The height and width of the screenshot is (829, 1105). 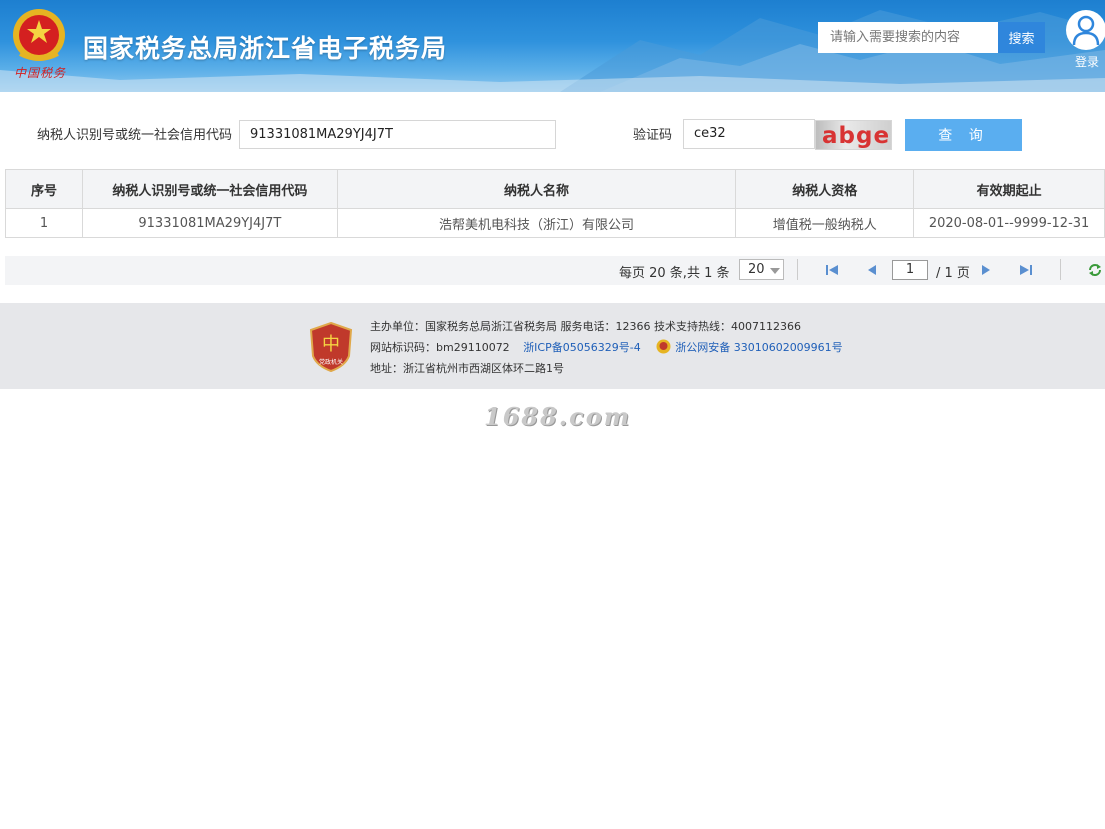 I want to click on page-size-value: 20, so click(x=756, y=269).